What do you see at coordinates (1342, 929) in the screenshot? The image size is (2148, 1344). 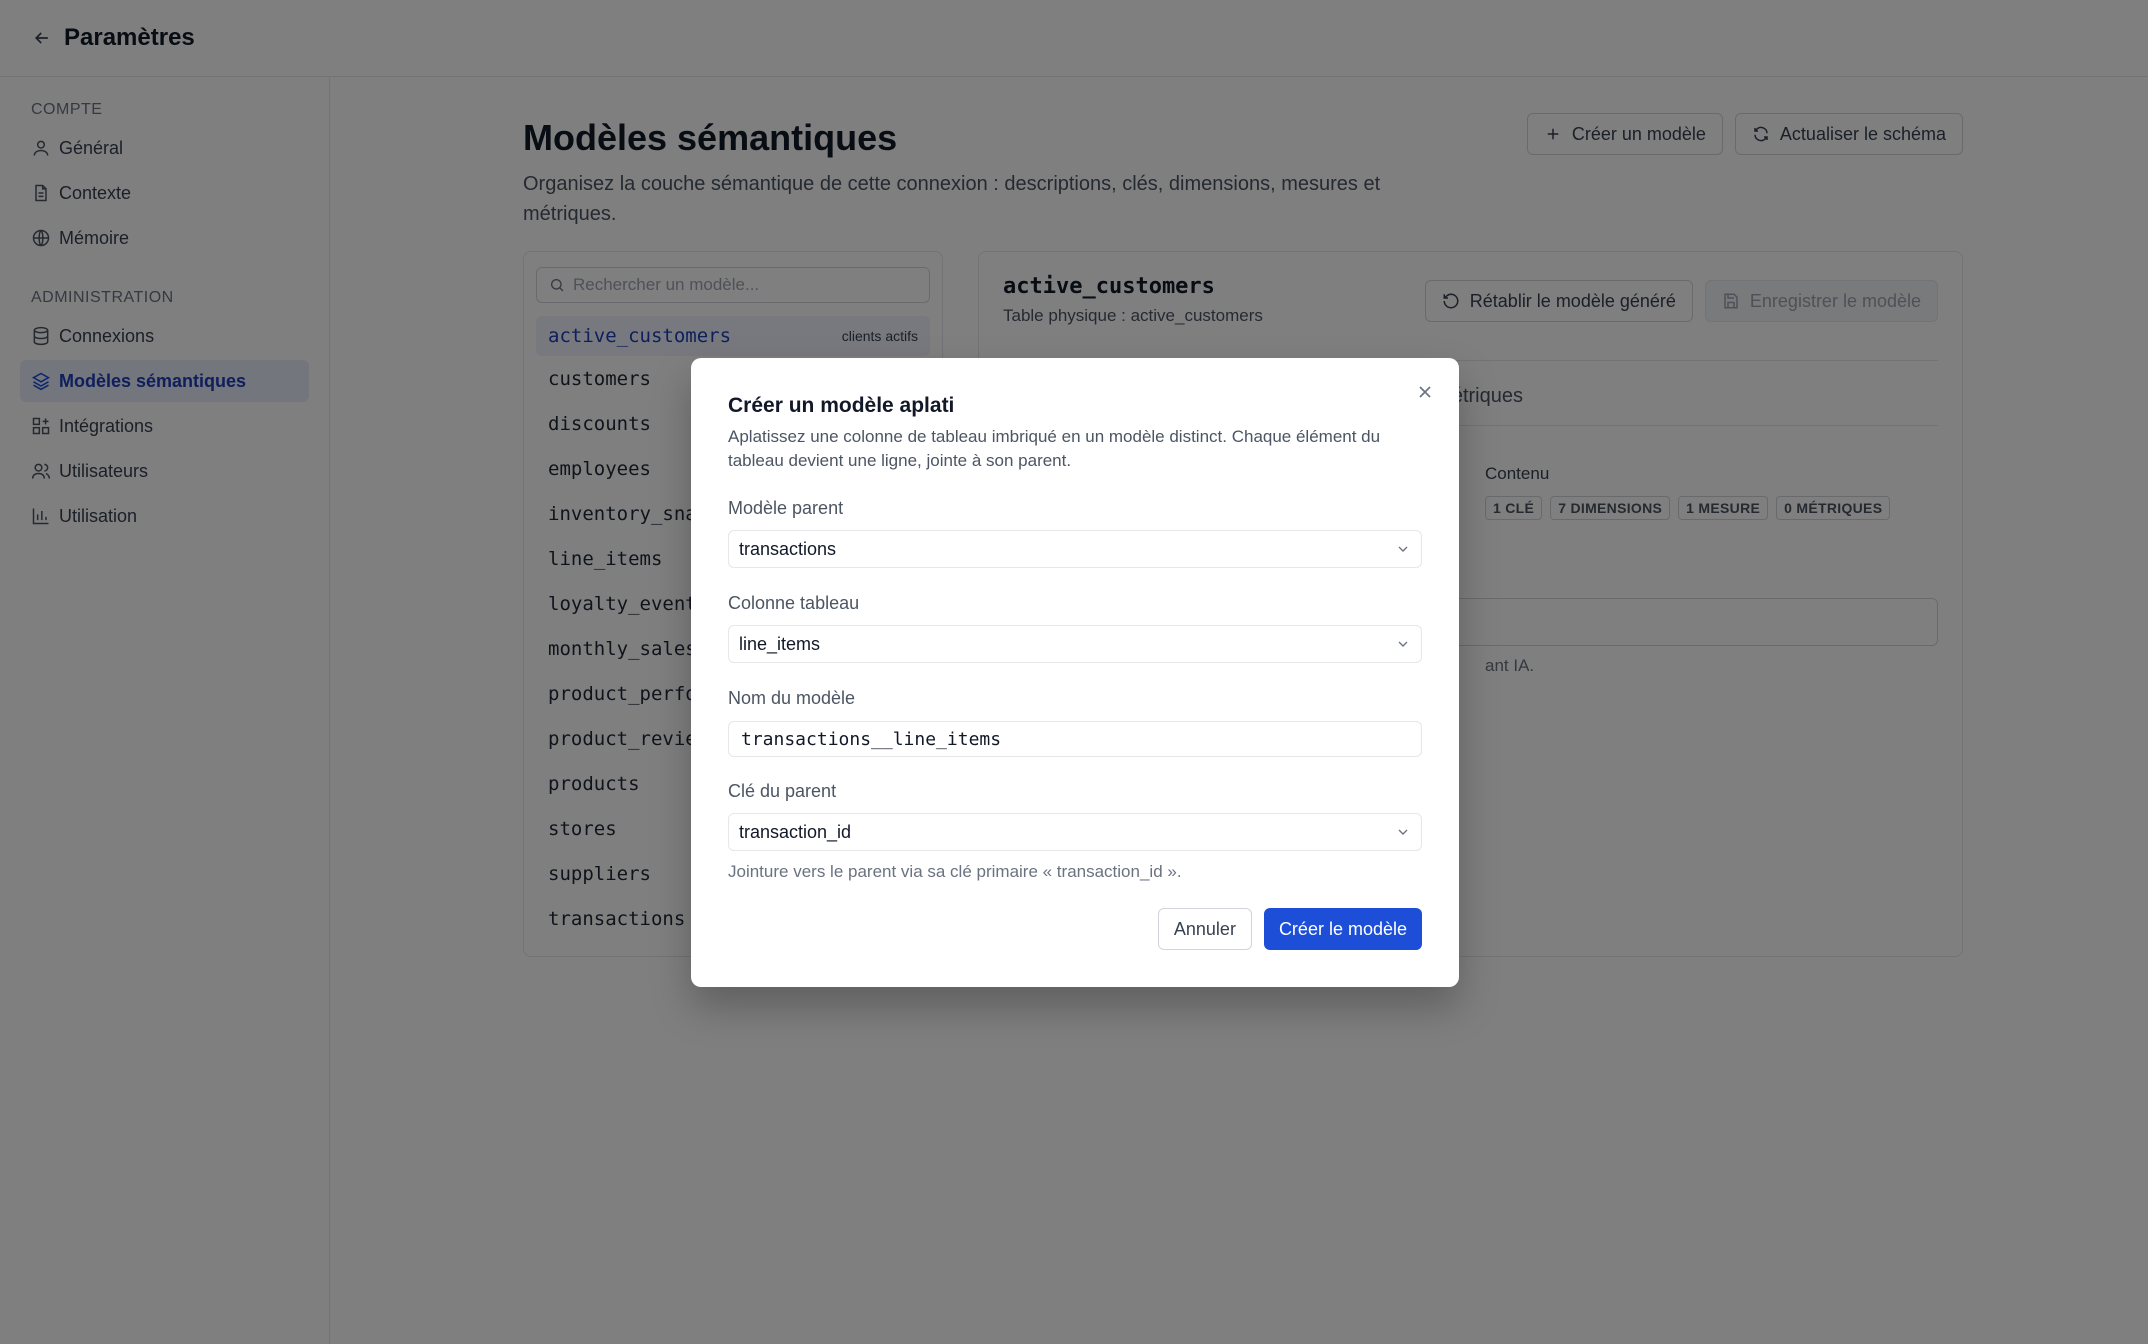 I see `create-model-submit-button: Créer le modèle` at bounding box center [1342, 929].